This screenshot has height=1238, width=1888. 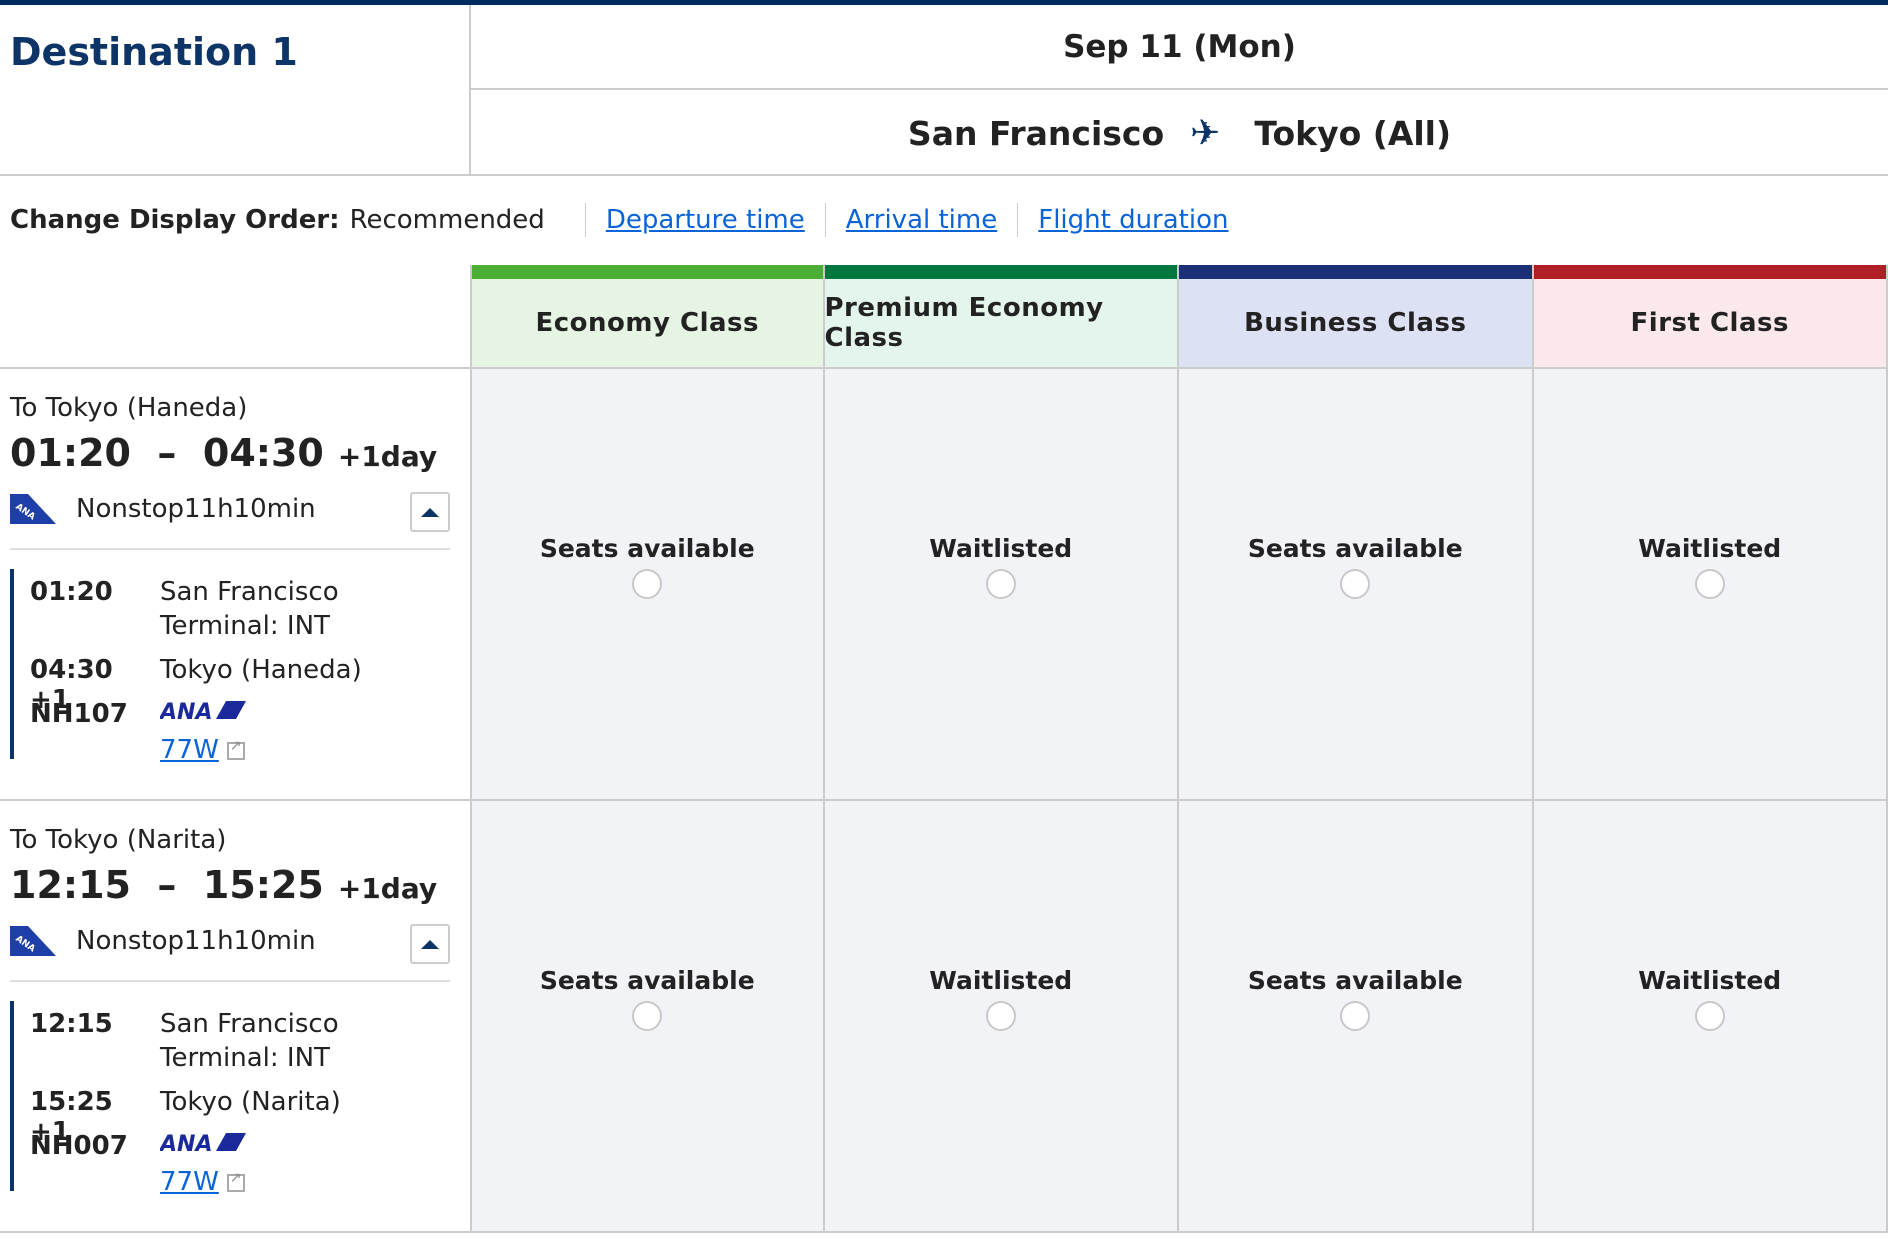 What do you see at coordinates (154, 52) in the screenshot?
I see `page-title: Destination 1` at bounding box center [154, 52].